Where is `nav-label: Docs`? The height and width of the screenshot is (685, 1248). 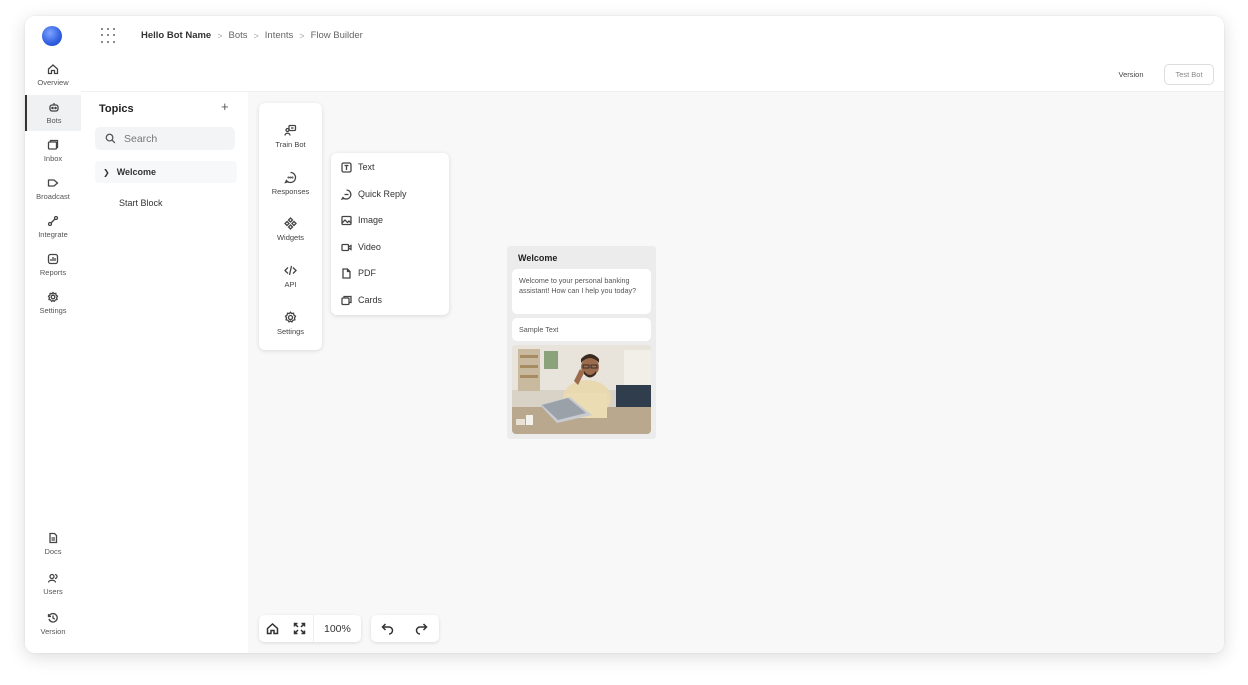 nav-label: Docs is located at coordinates (53, 551).